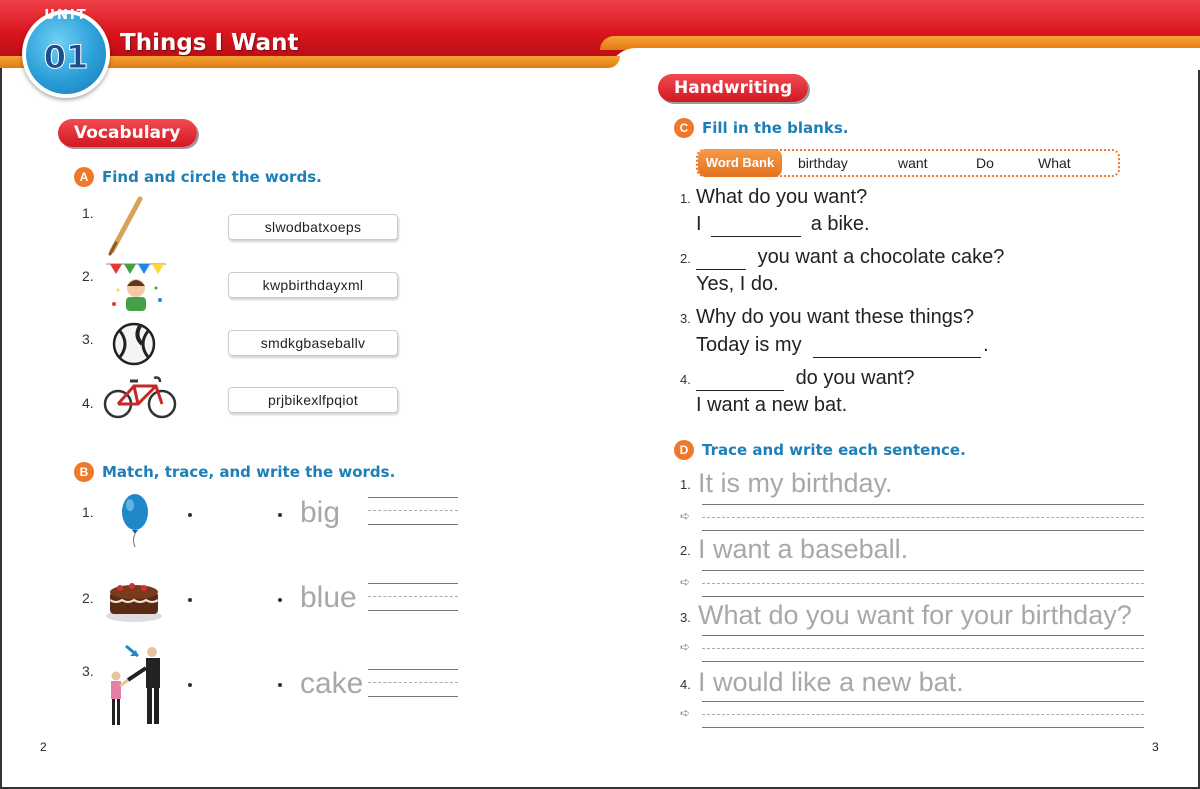 This screenshot has height=789, width=1200. I want to click on activity-c-letter: C, so click(684, 128).